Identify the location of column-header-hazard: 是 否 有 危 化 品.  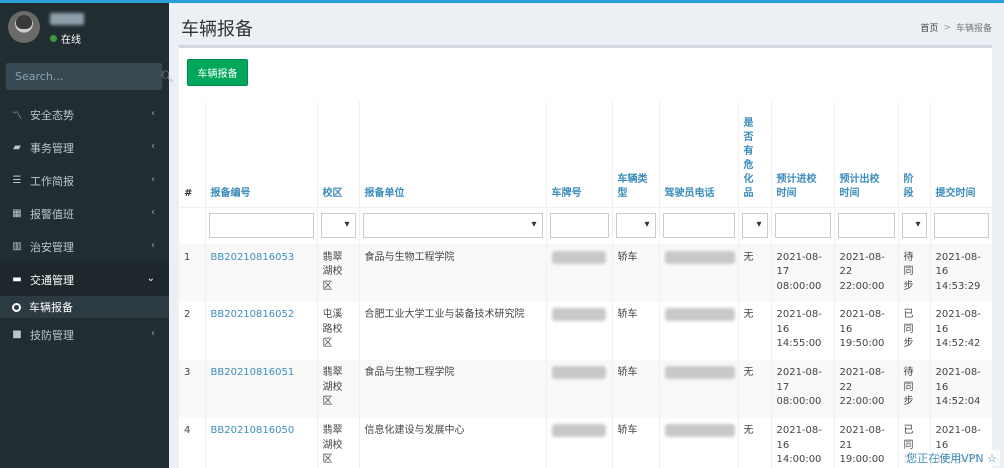
(755, 154).